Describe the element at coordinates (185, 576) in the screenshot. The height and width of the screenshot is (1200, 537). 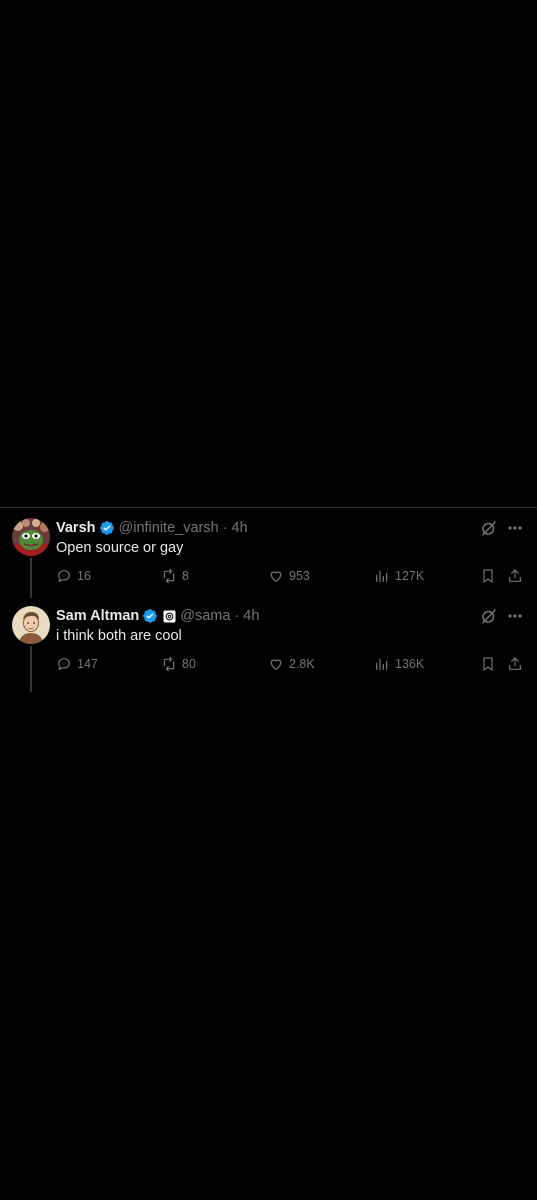
I see `repost-count: 8` at that location.